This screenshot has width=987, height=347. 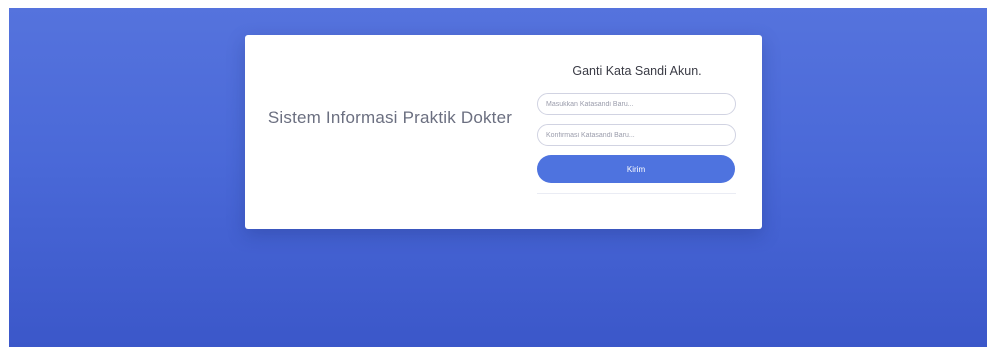 I want to click on submit-button: Kirim, so click(x=636, y=169).